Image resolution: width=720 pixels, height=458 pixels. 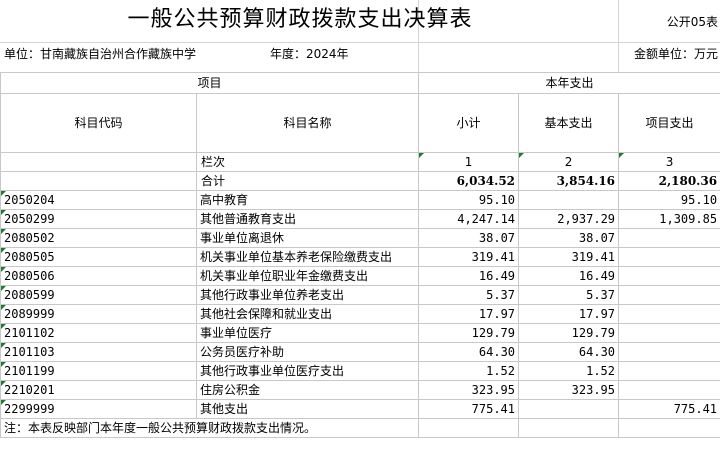 I want to click on row-basic: 38.07, so click(x=569, y=238).